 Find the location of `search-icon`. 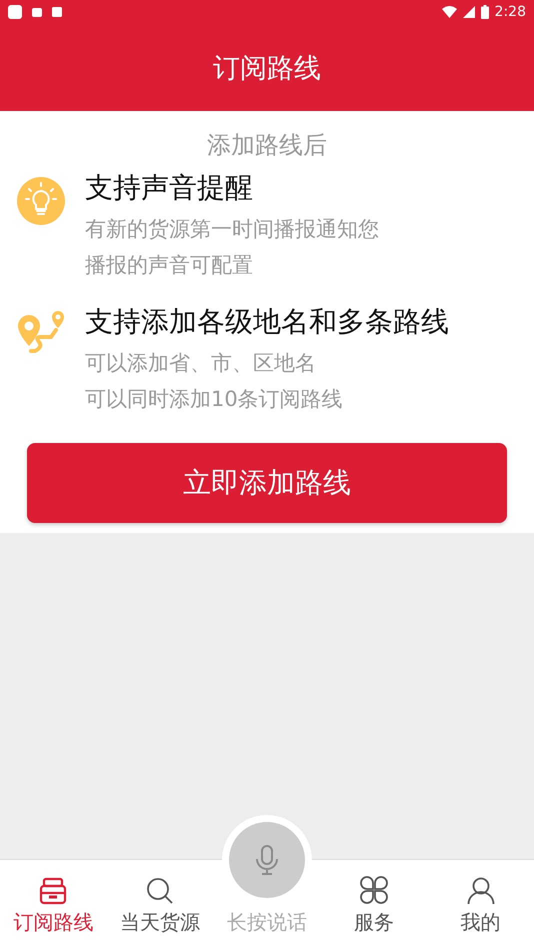

search-icon is located at coordinates (160, 891).